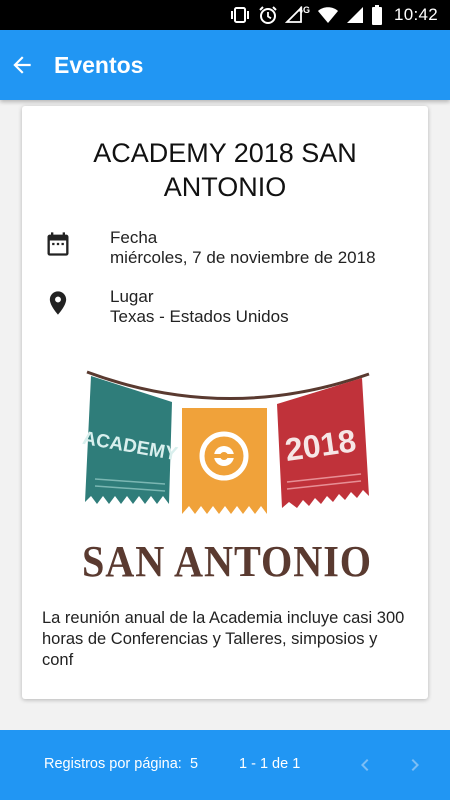  I want to click on teal-banner: ACADEMY, so click(130, 440).